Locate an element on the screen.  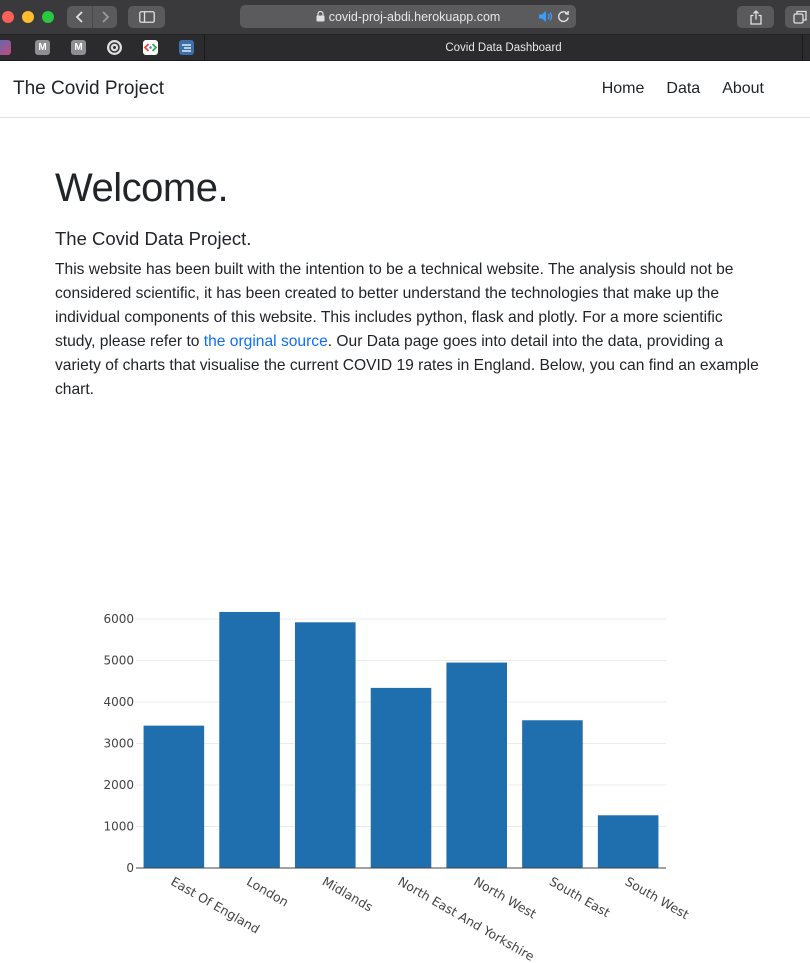
y-tick-label: 4000 is located at coordinates (118, 702).